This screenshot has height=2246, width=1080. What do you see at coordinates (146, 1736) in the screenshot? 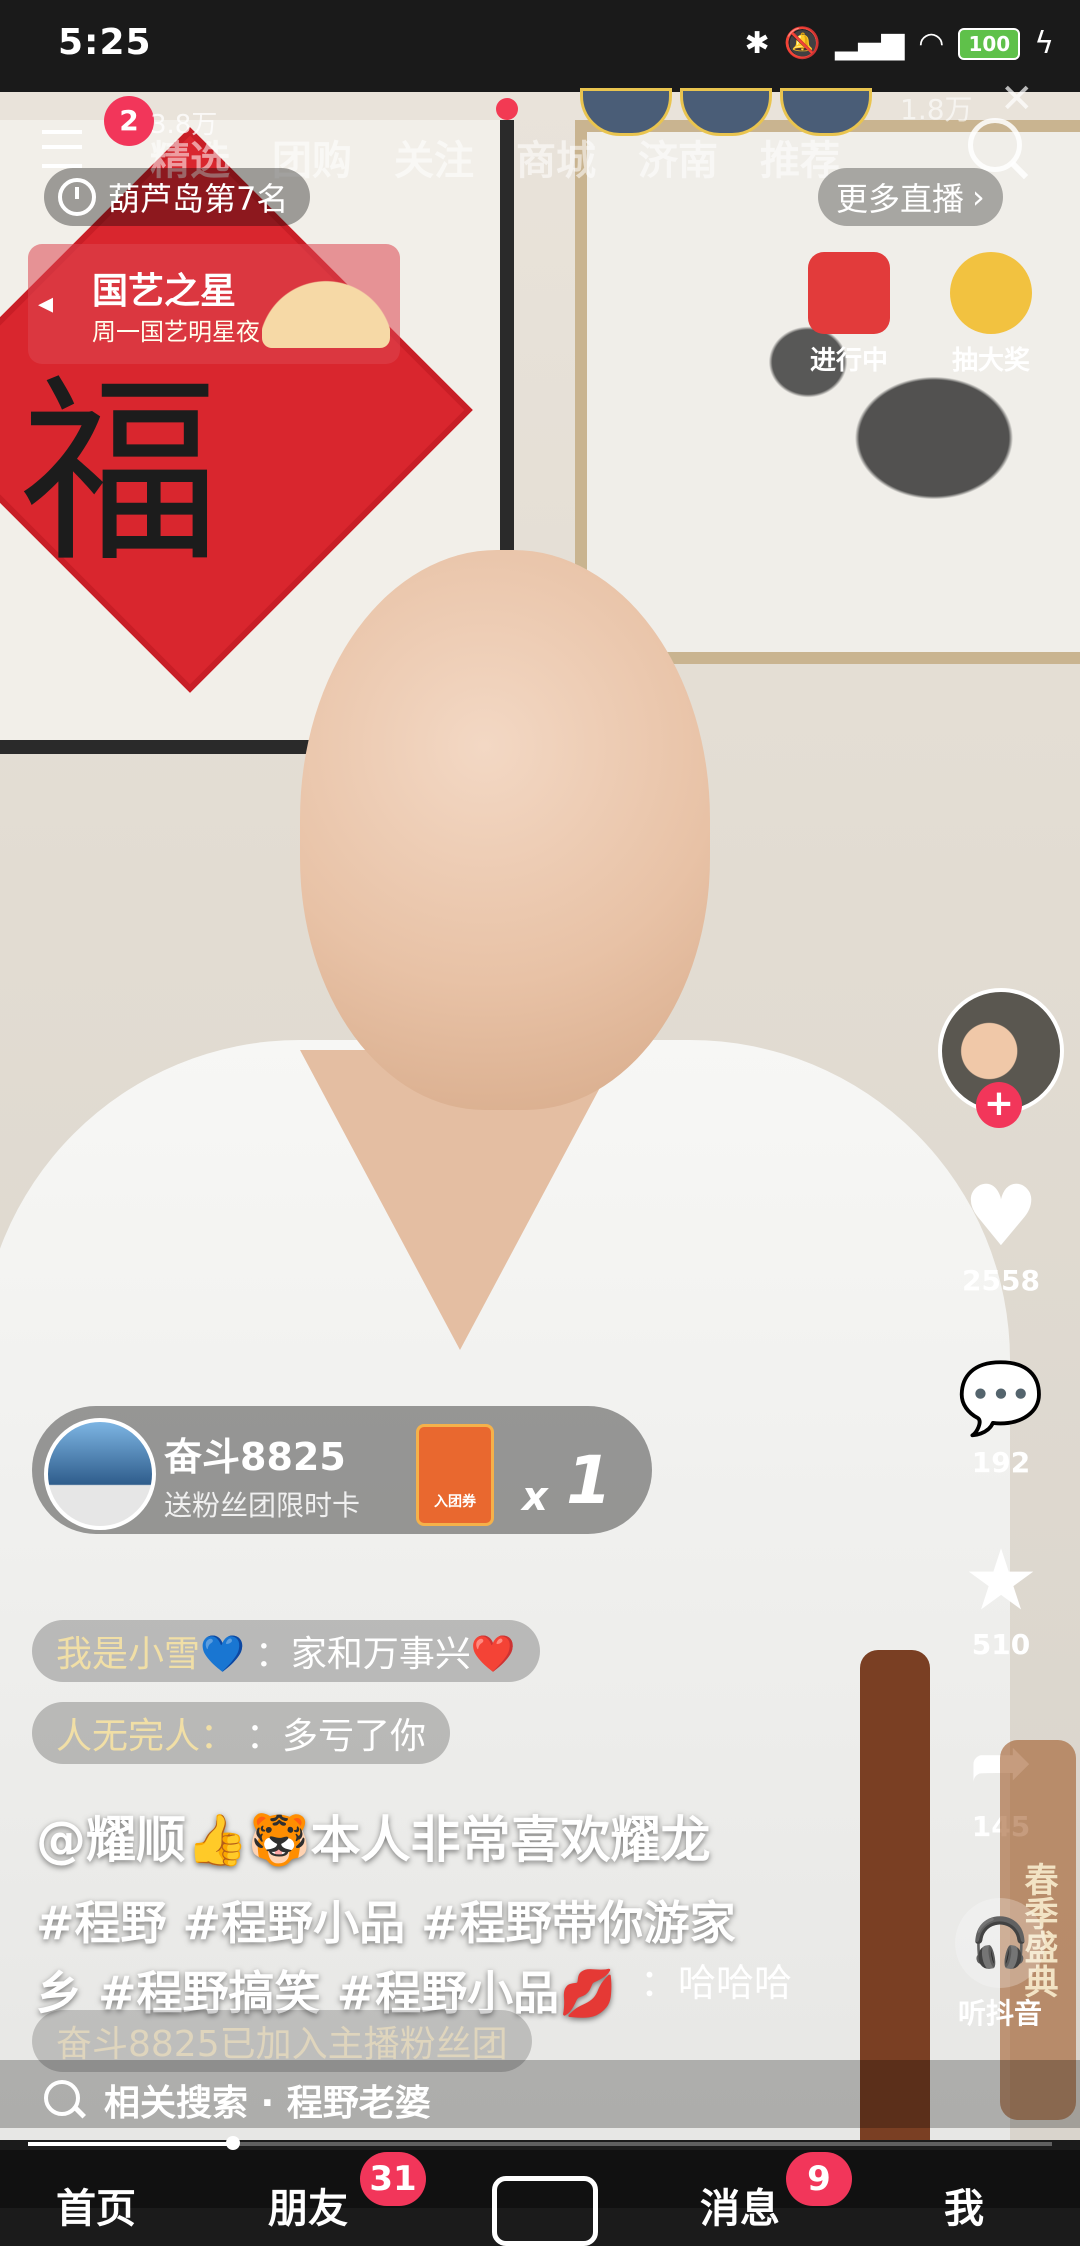
I see `comment-user: 人无完人：` at bounding box center [146, 1736].